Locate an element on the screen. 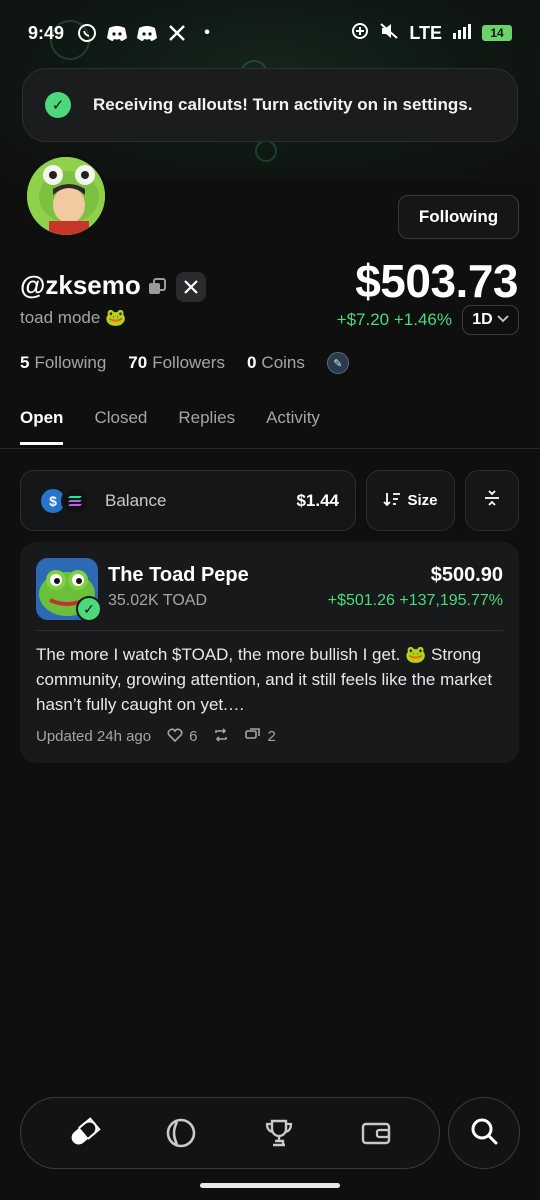  sort-label: Size is located at coordinates (422, 500).